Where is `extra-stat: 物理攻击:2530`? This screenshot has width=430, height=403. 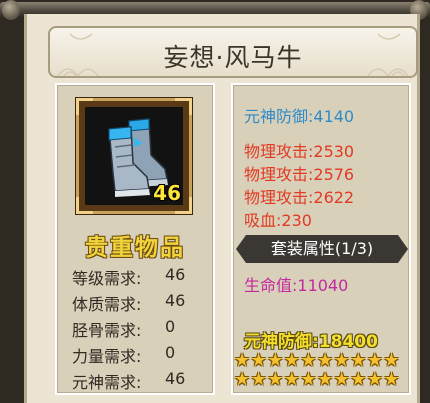 extra-stat: 物理攻击:2530 is located at coordinates (299, 151).